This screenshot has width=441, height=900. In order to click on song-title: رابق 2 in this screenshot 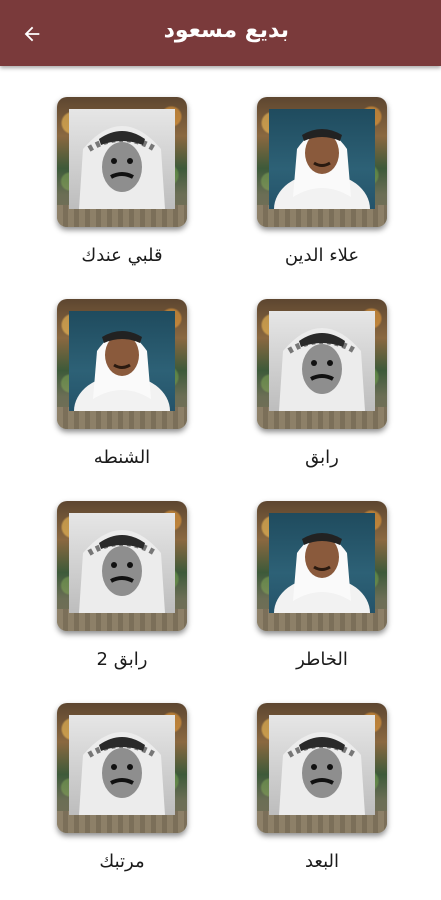, I will do `click(122, 659)`.